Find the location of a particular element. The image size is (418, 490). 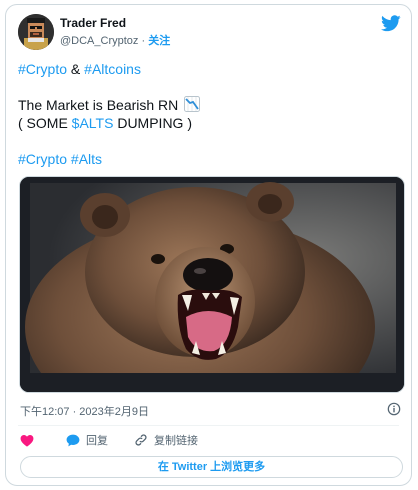

hashtag-altcoins: #Altcoins is located at coordinates (112, 69).